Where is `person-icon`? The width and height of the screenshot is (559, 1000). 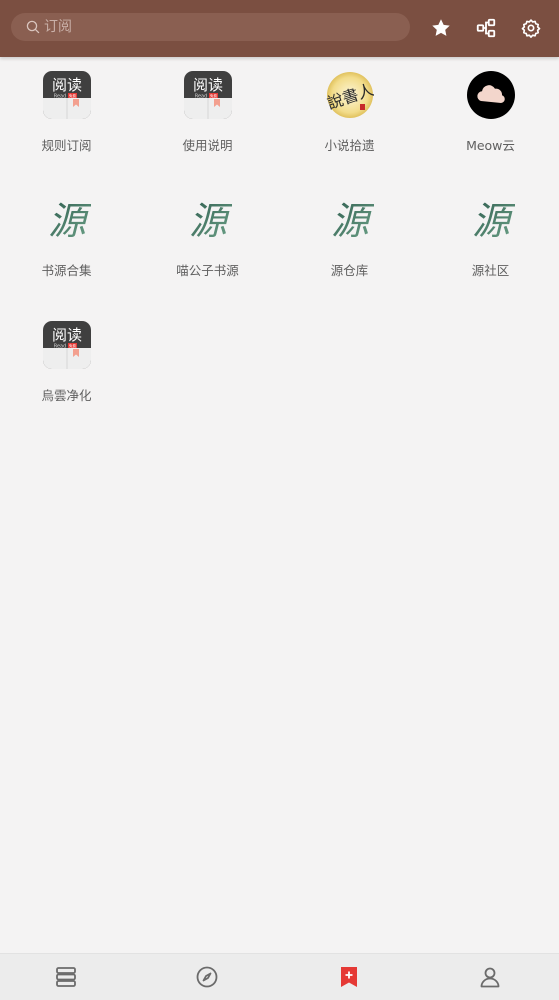 person-icon is located at coordinates (490, 977).